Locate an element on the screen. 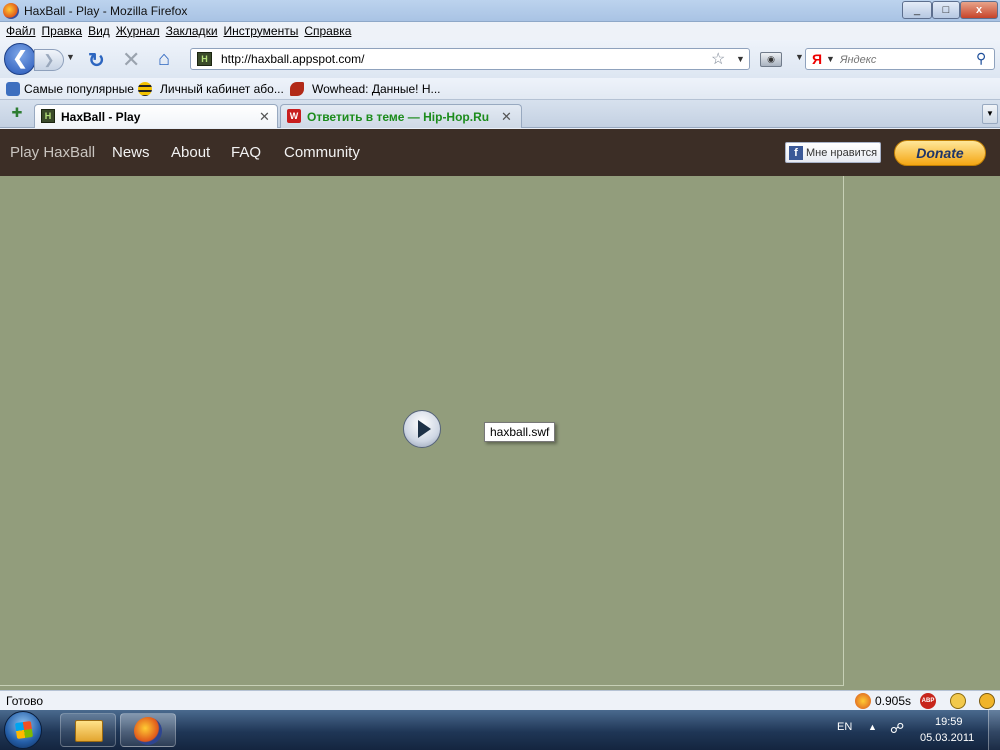  windows-logo-icon is located at coordinates (24, 730).